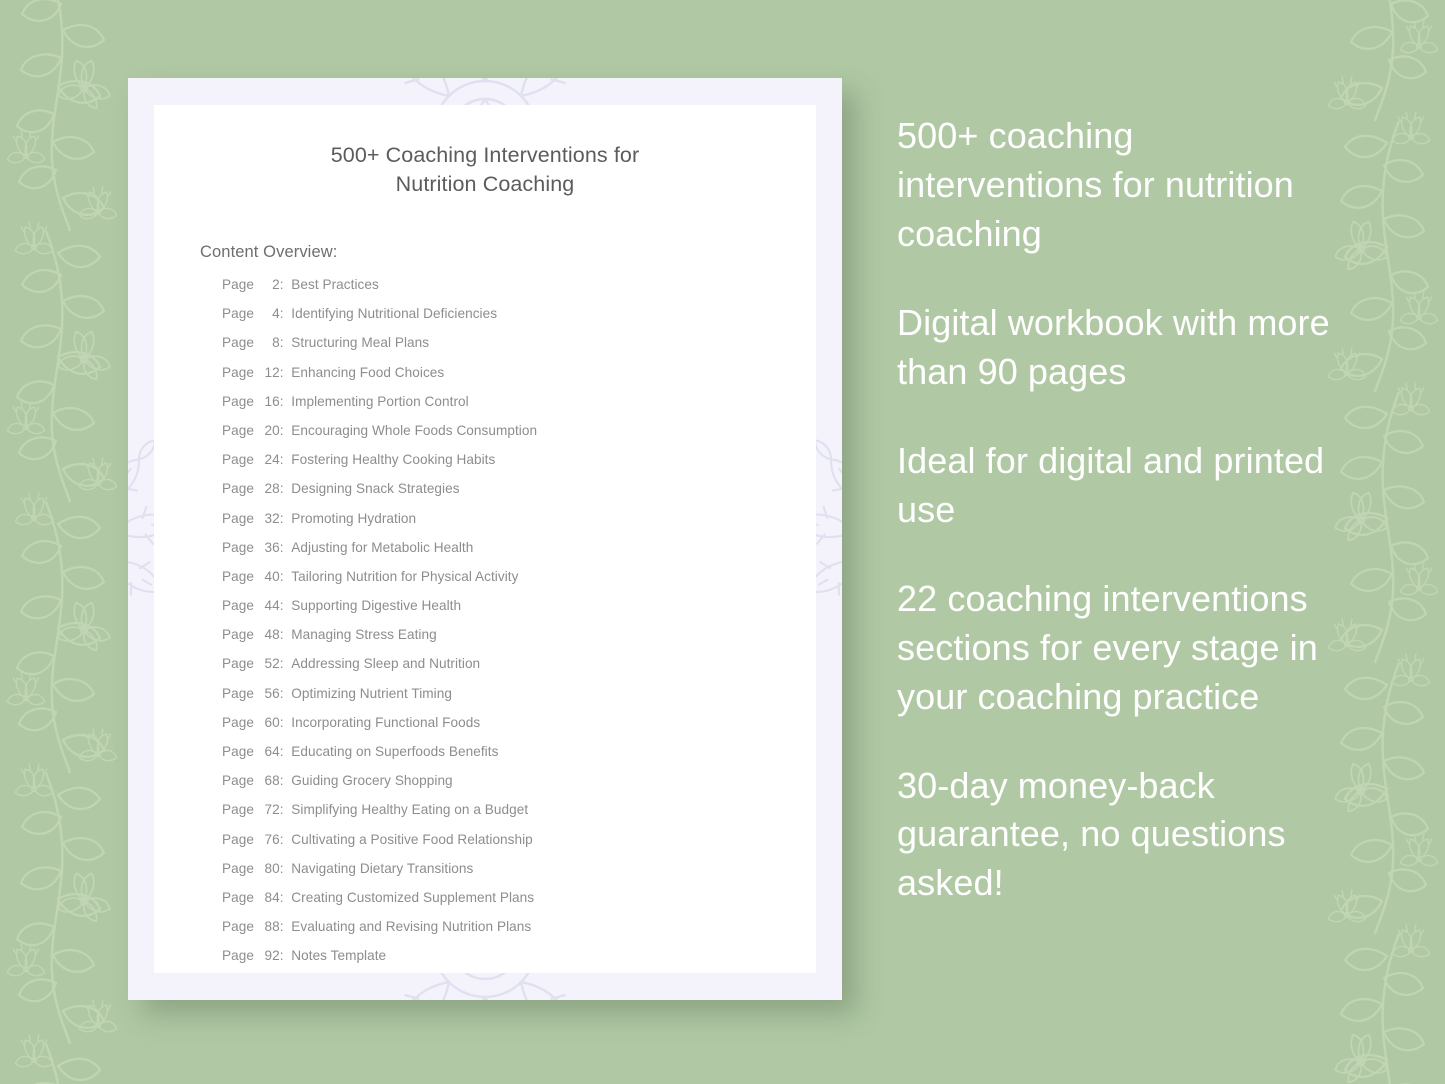 The image size is (1445, 1084). Describe the element at coordinates (519, 701) in the screenshot. I see `list-item: Page 56: Optimizing Nutrient Timing` at that location.